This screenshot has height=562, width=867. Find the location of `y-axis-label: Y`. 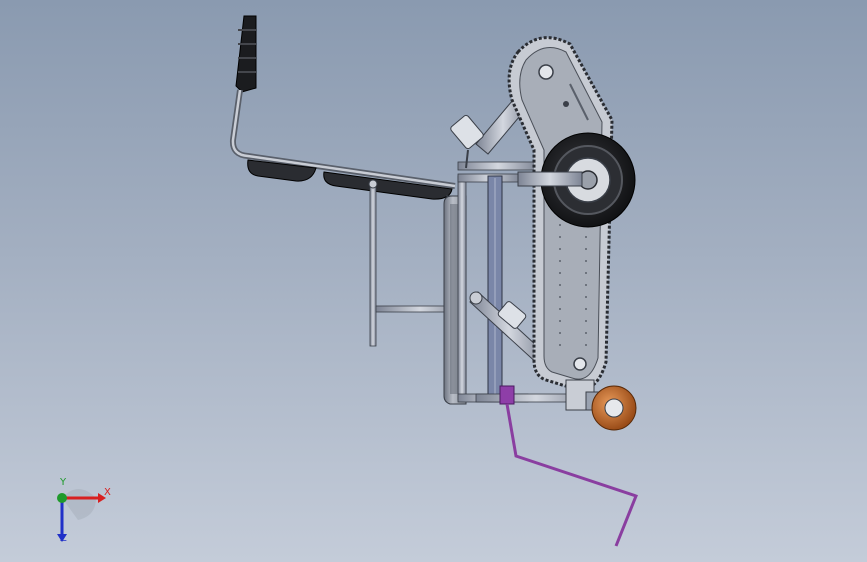

y-axis-label: Y is located at coordinates (63, 482).